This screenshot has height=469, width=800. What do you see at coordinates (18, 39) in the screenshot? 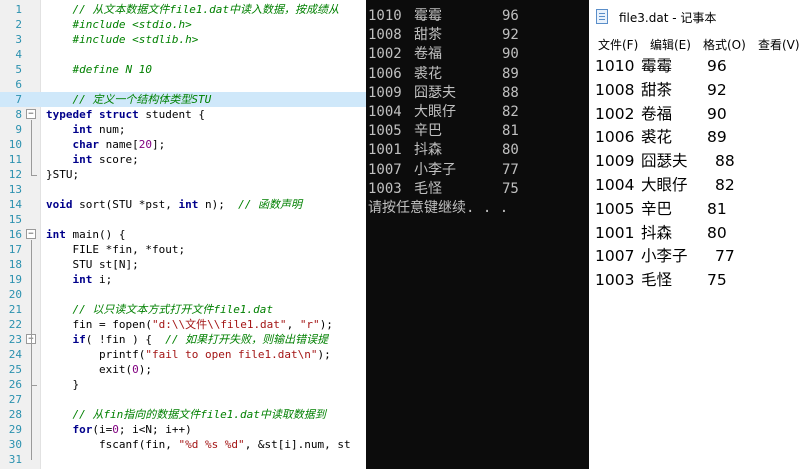
I see `line-number: 3` at bounding box center [18, 39].